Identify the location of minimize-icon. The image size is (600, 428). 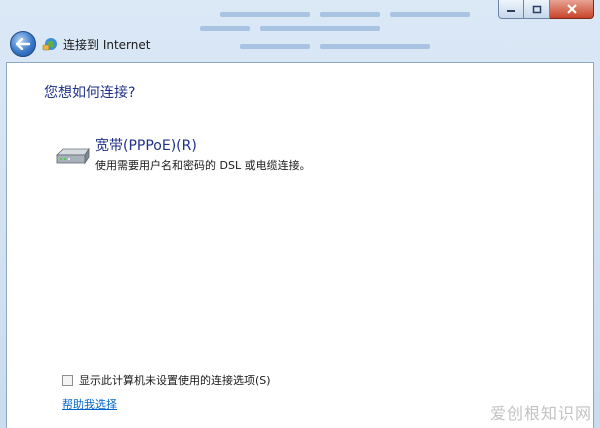
(511, 11).